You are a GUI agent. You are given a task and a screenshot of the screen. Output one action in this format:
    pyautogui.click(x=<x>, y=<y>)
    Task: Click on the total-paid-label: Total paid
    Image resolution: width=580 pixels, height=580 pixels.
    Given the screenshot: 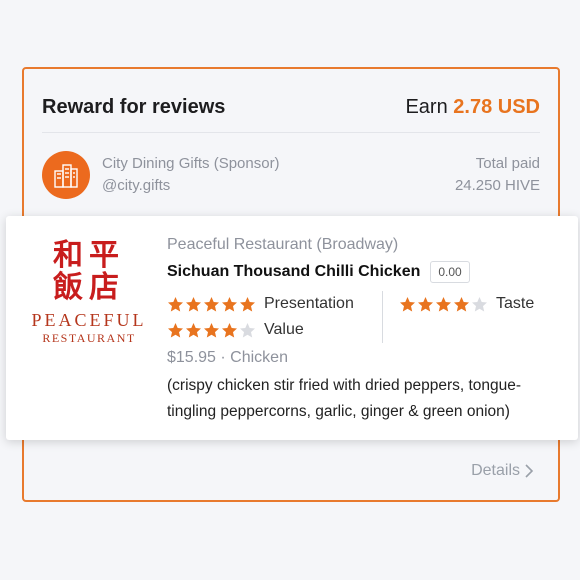 What is the action you would take?
    pyautogui.click(x=507, y=163)
    